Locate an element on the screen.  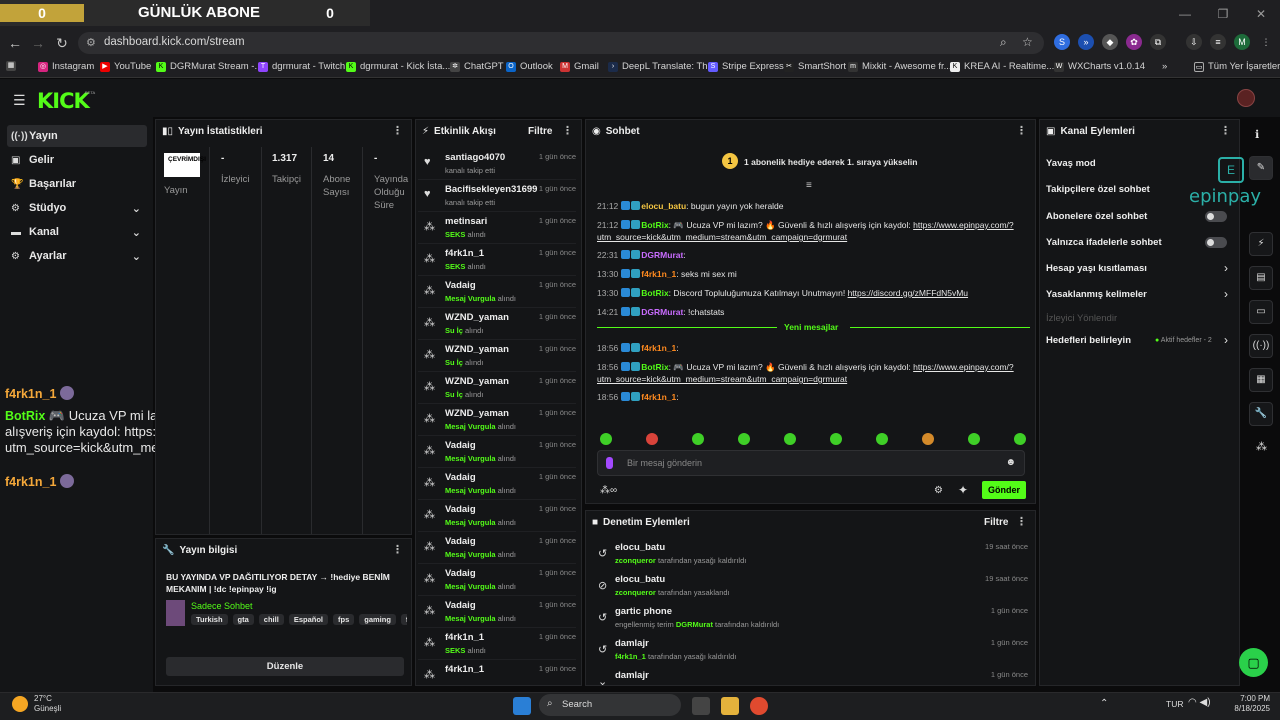
activity-username: Bacifisekleyen31699 is located at coordinates (491, 189).